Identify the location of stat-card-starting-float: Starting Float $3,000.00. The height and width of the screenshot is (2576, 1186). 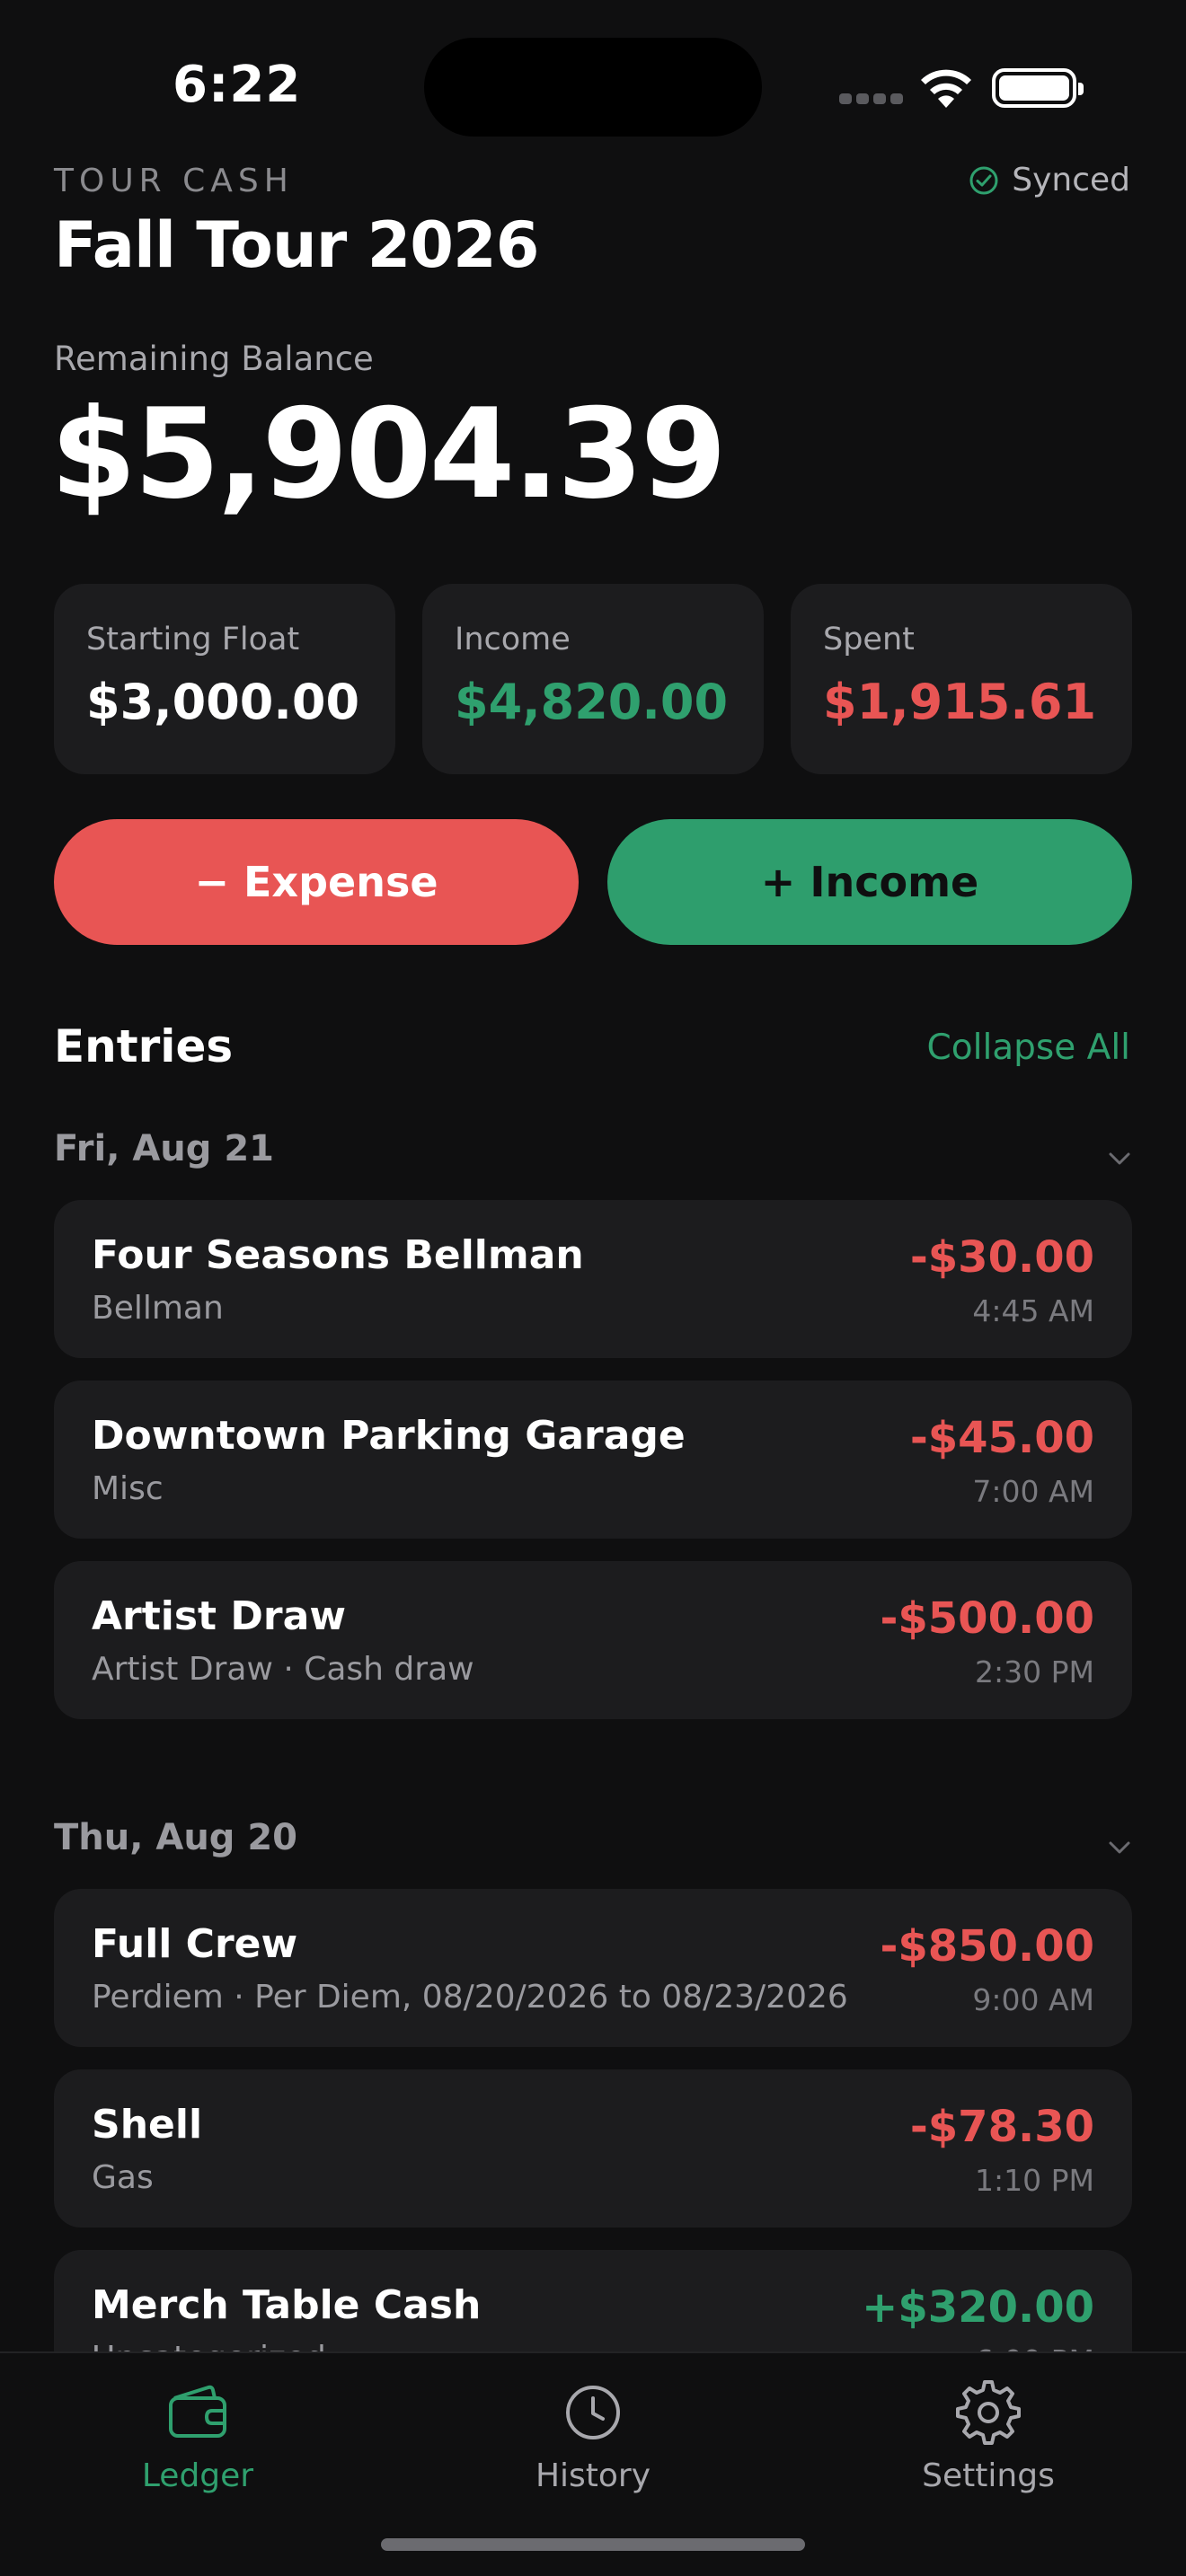
(224, 679).